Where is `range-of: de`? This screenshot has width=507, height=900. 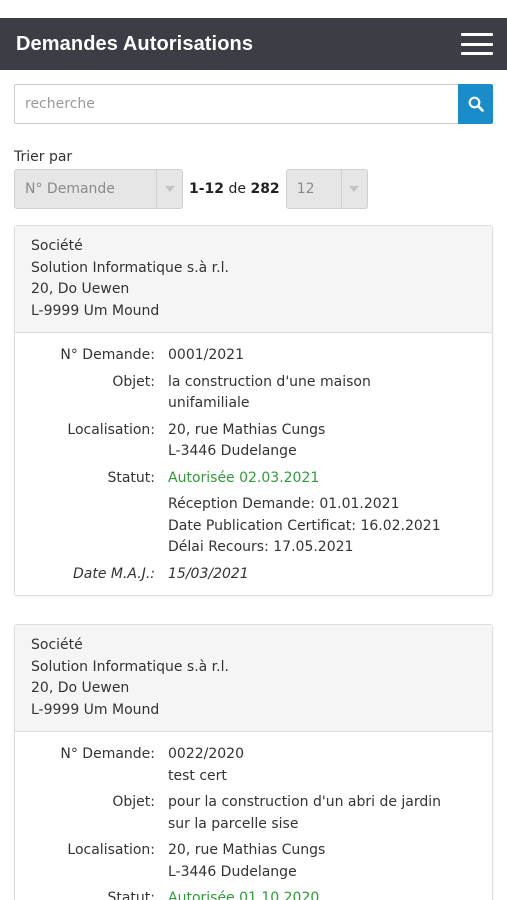
range-of: de is located at coordinates (237, 189).